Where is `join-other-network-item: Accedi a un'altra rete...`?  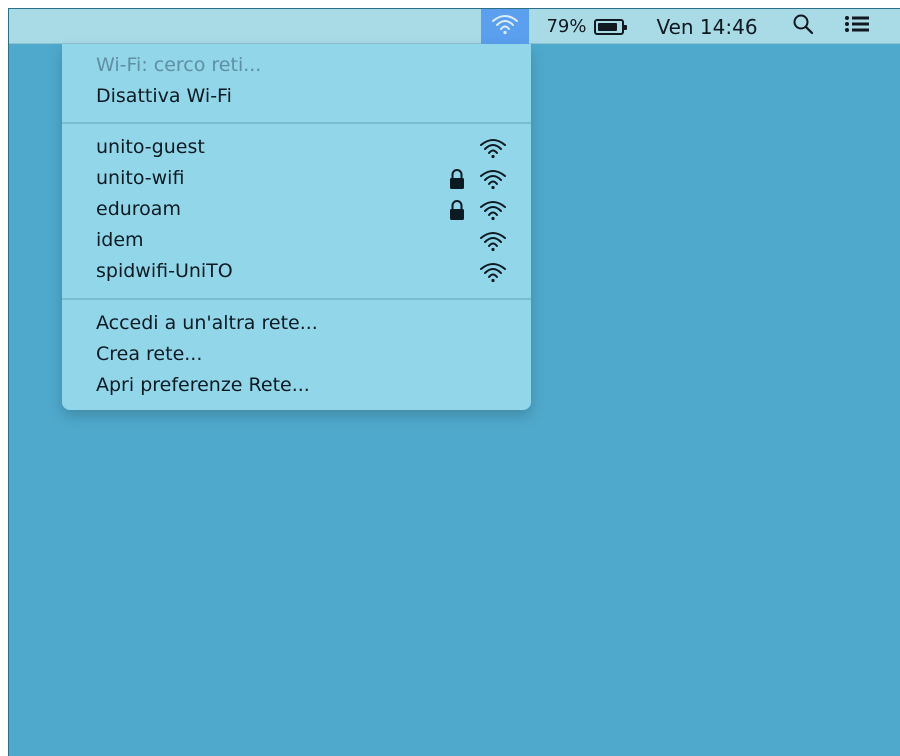 join-other-network-item: Accedi a un'altra rete... is located at coordinates (301, 323).